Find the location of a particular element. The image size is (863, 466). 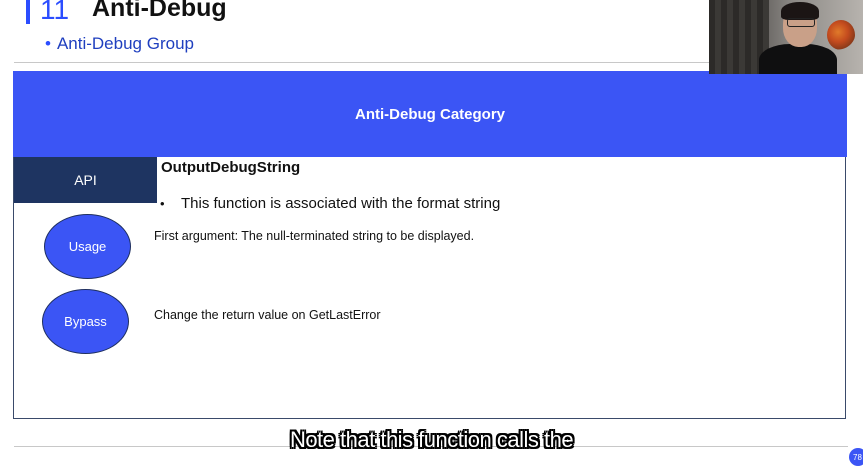

title-accent-bar is located at coordinates (28, 12).